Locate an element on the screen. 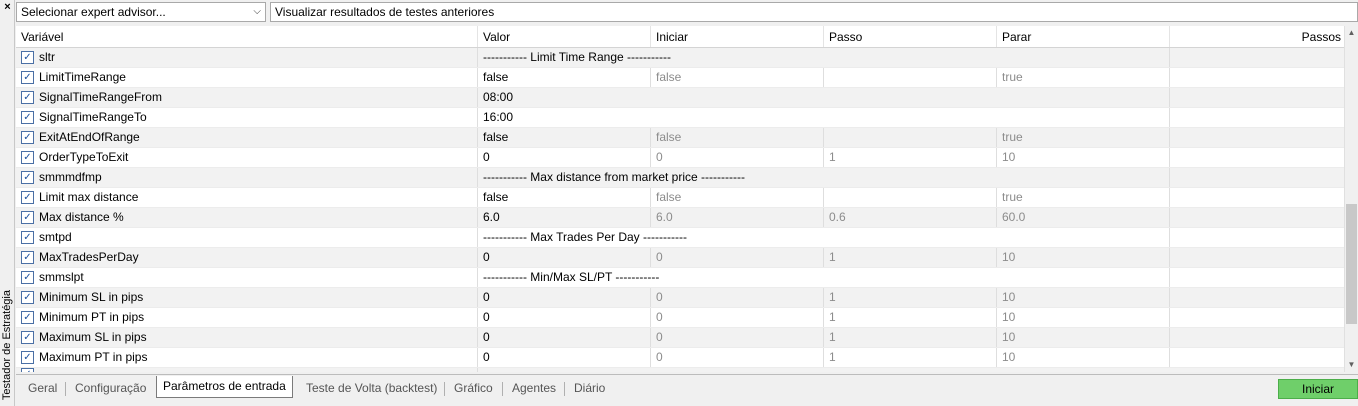  table-row: ✓ SignalTimeRangeTo 16:00 is located at coordinates (680, 118).